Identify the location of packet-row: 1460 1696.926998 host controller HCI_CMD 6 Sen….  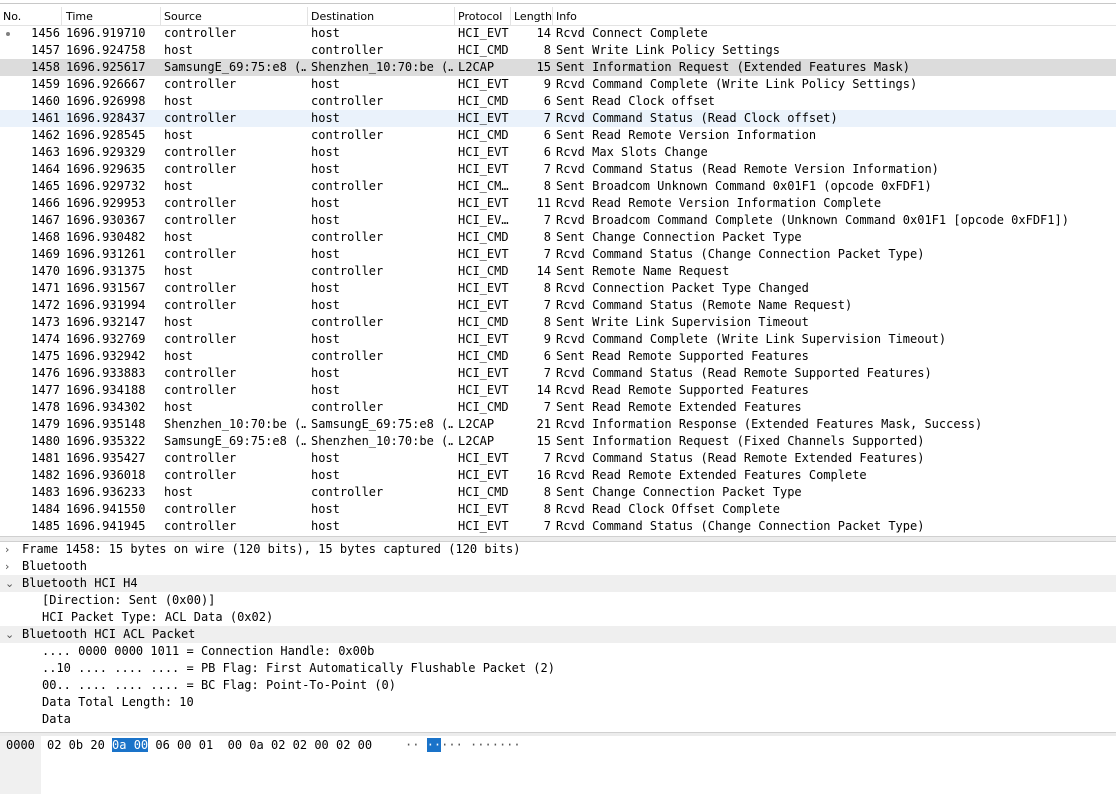
(558, 101).